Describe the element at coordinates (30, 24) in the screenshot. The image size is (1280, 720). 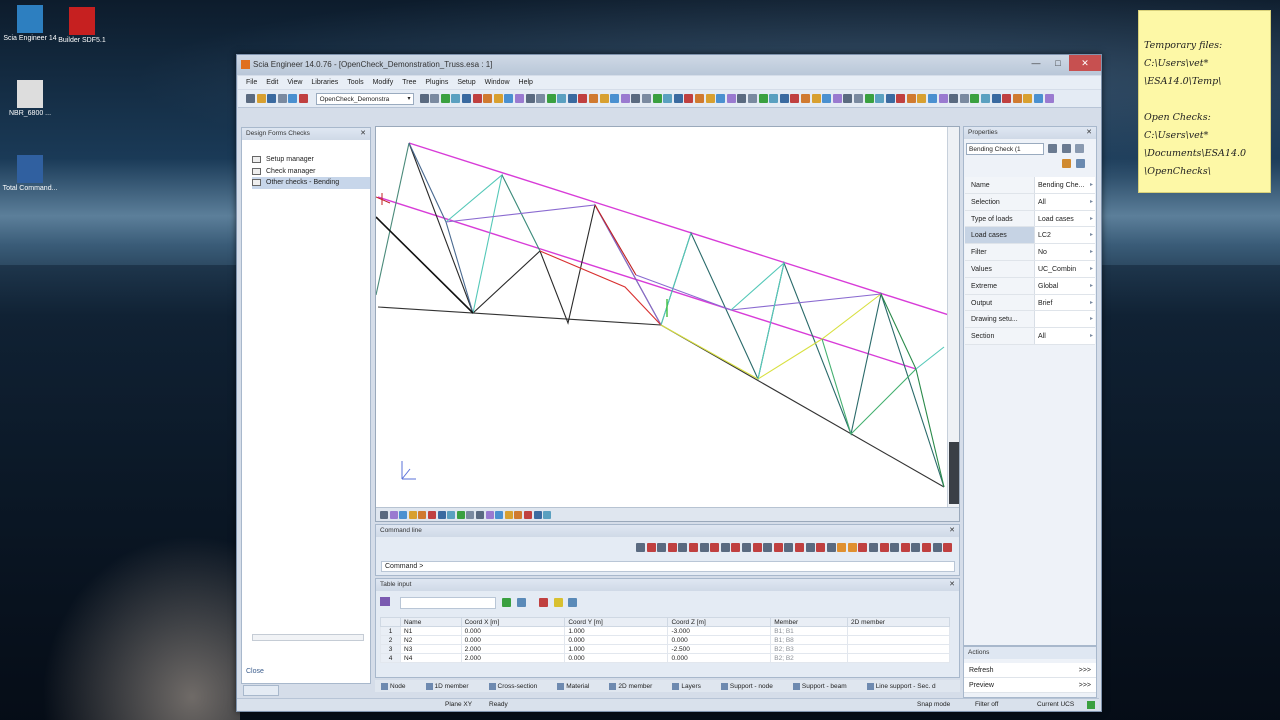
I see `desktop-icon: Scia Engineer 14` at that location.